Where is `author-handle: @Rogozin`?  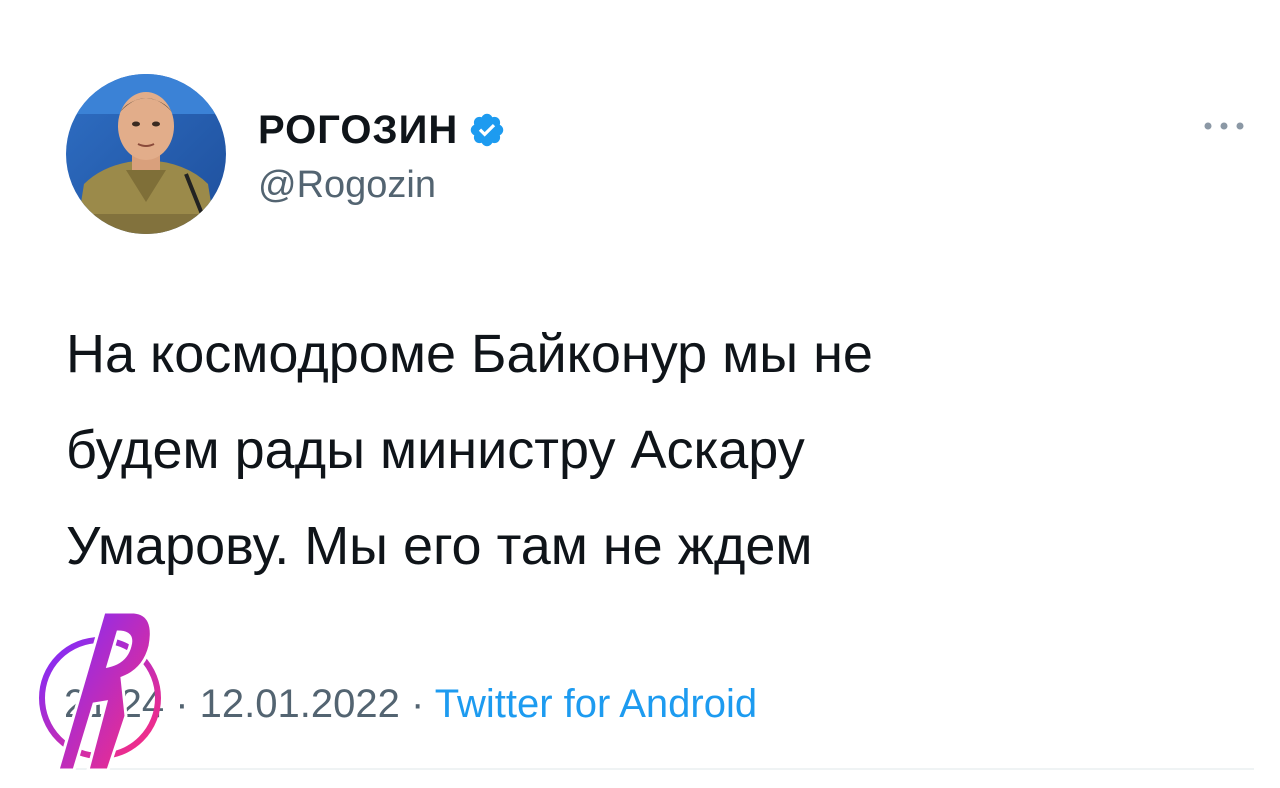
author-handle: @Rogozin is located at coordinates (347, 185).